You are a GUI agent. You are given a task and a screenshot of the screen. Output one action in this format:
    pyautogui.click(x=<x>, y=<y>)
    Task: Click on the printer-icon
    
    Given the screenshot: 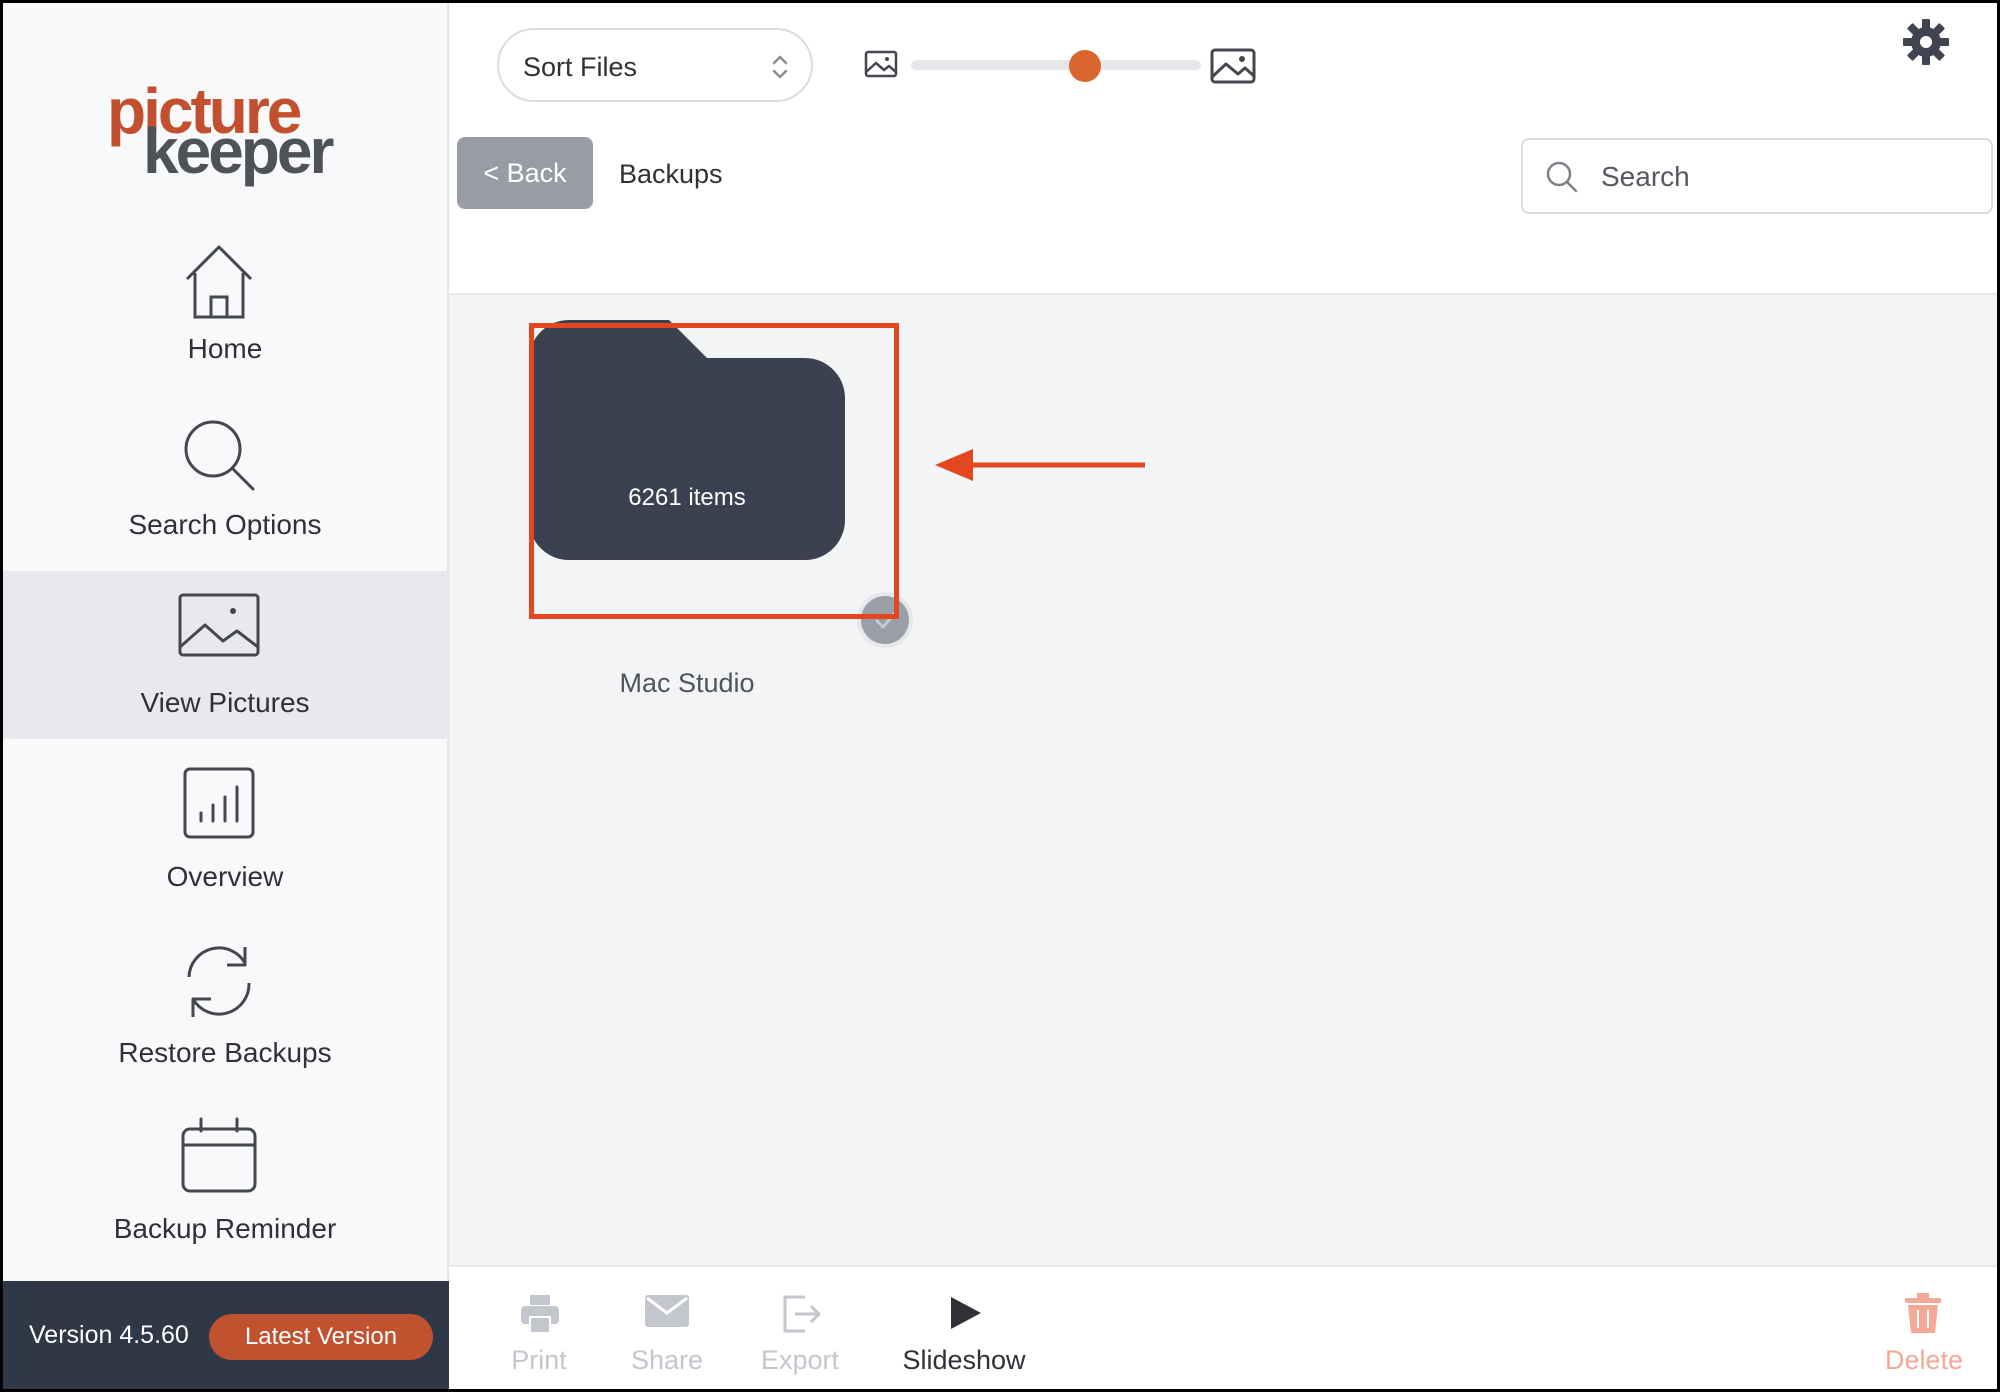 What is the action you would take?
    pyautogui.click(x=540, y=1314)
    